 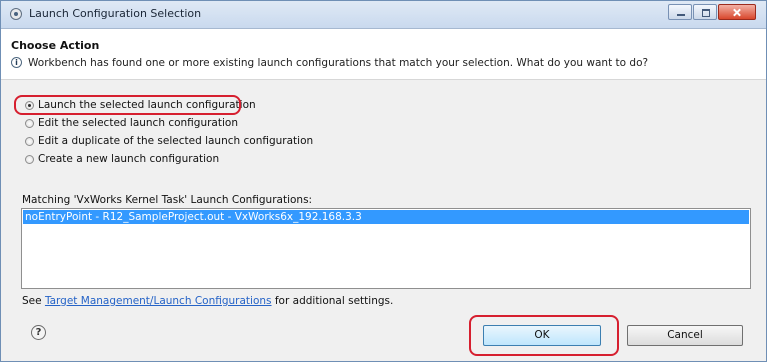 What do you see at coordinates (147, 105) in the screenshot?
I see `option-label: Launch the selected launch configuration` at bounding box center [147, 105].